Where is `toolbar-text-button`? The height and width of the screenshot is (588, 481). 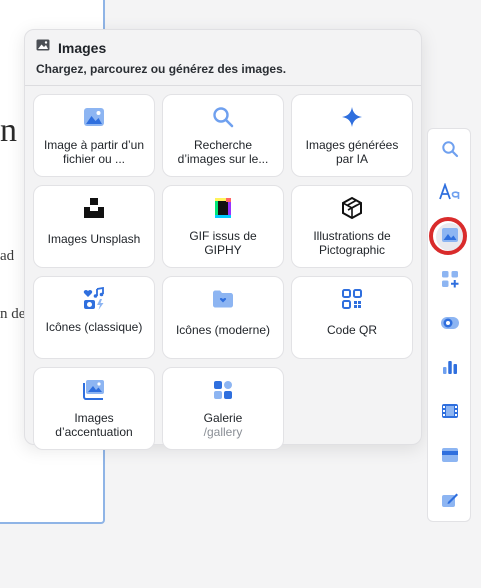 toolbar-text-button is located at coordinates (450, 194).